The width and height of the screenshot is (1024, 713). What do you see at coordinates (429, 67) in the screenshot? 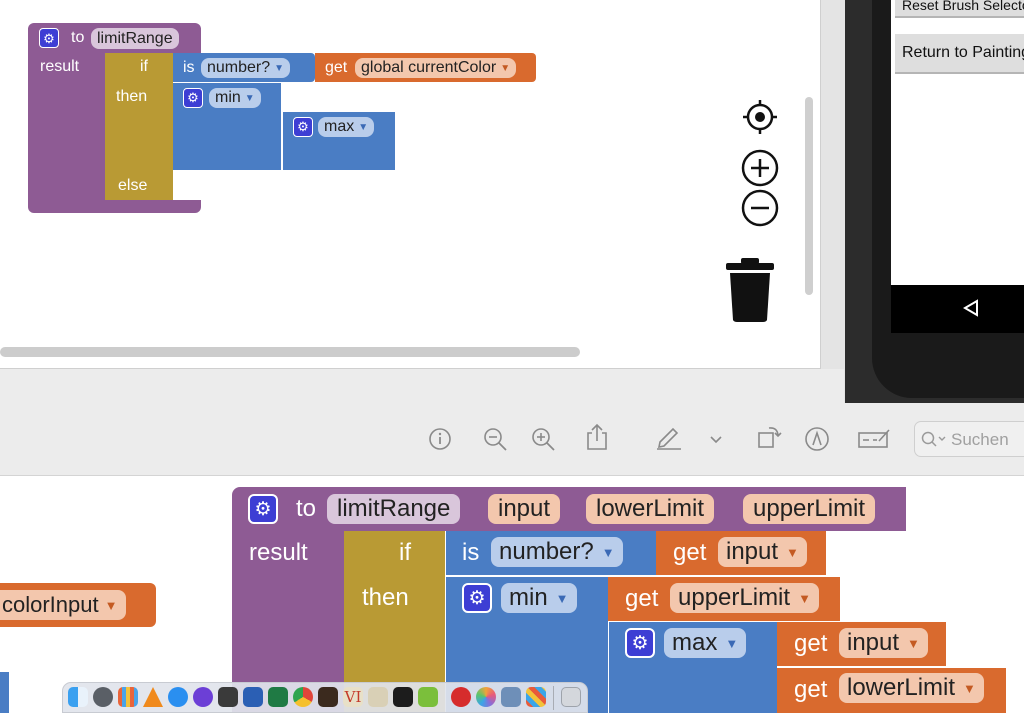
I see `get-variable-name: global currentColor` at bounding box center [429, 67].